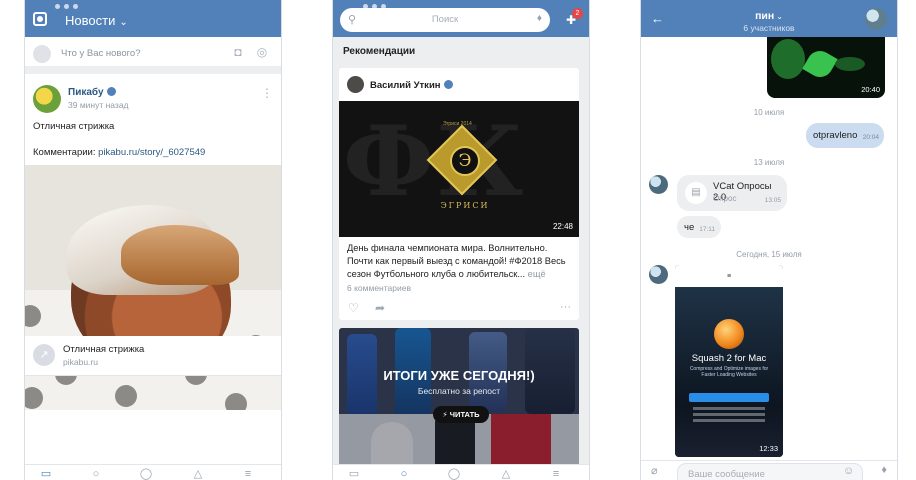  What do you see at coordinates (90, 20) in the screenshot?
I see `feed-title: Новости` at bounding box center [90, 20].